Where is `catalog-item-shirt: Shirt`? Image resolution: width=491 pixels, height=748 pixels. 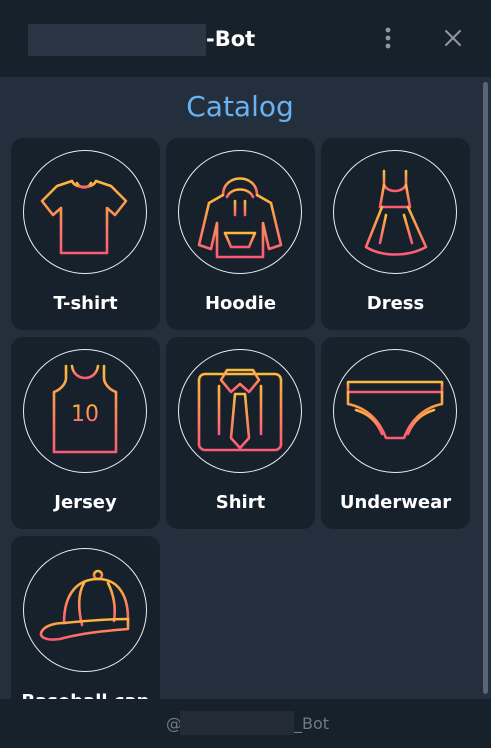
catalog-item-shirt: Shirt is located at coordinates (240, 433).